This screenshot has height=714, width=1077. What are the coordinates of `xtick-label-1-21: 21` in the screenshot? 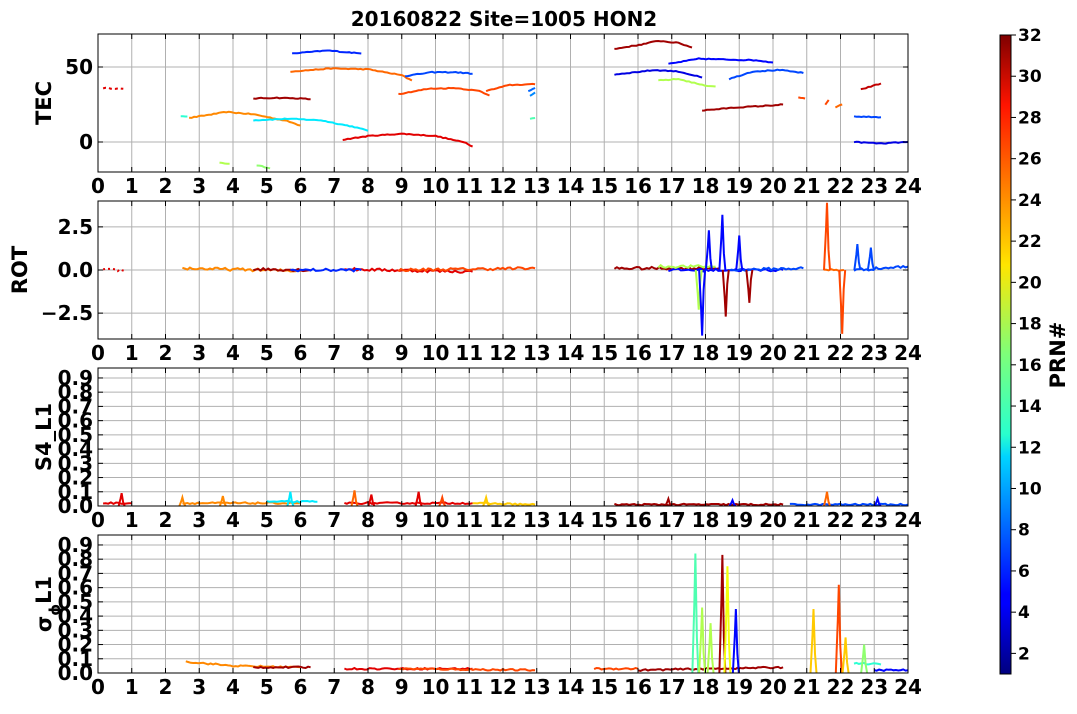 It's located at (807, 353).